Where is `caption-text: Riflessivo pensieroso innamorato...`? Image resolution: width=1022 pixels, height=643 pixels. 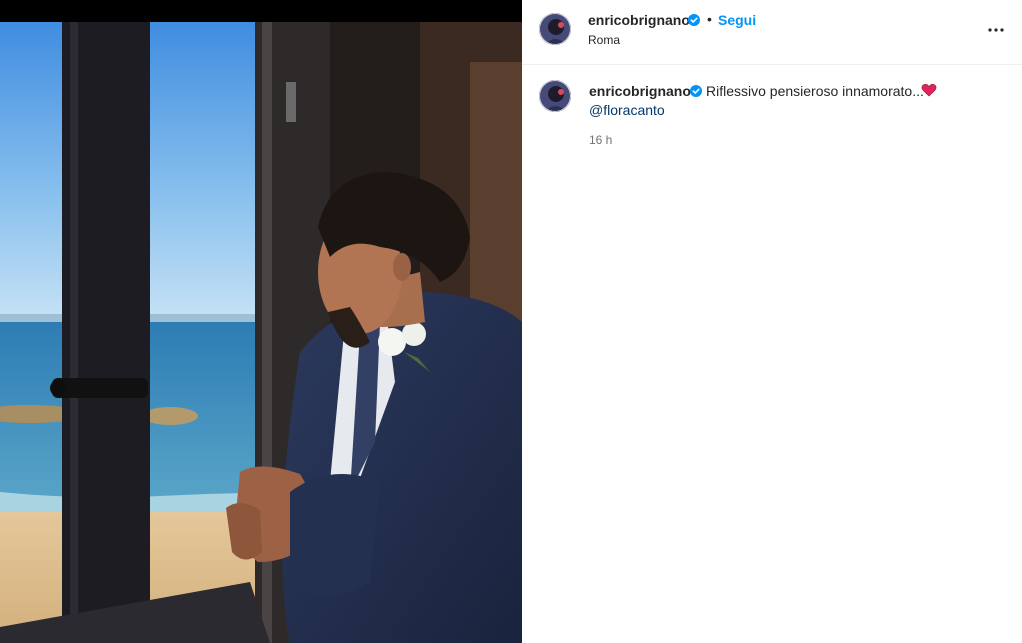 caption-text: Riflessivo pensieroso innamorato... is located at coordinates (815, 91).